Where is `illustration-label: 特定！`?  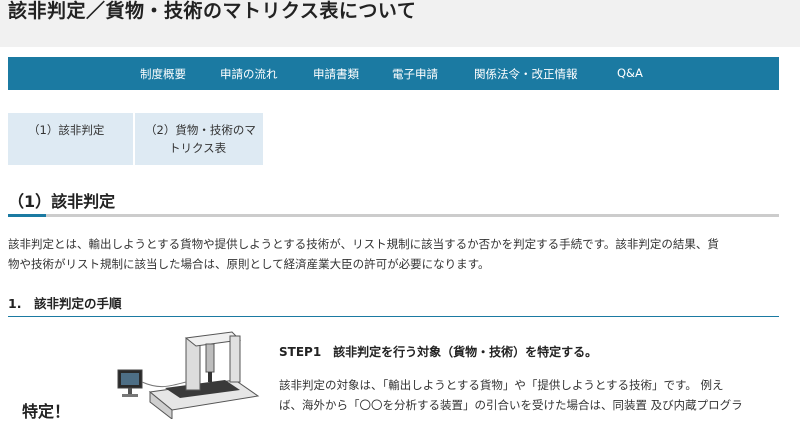
illustration-label: 特定！ is located at coordinates (46, 411).